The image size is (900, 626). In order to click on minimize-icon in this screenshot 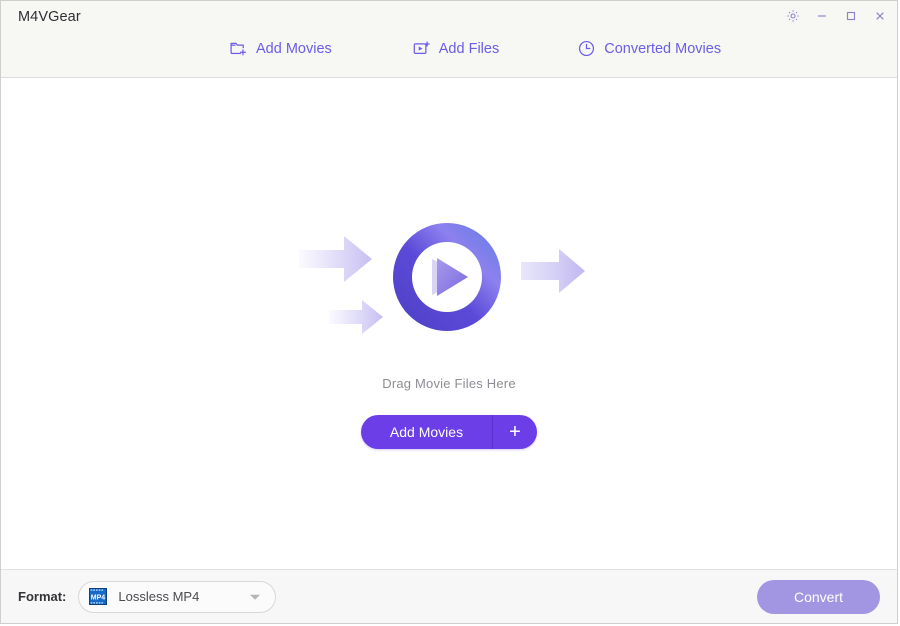, I will do `click(821, 15)`.